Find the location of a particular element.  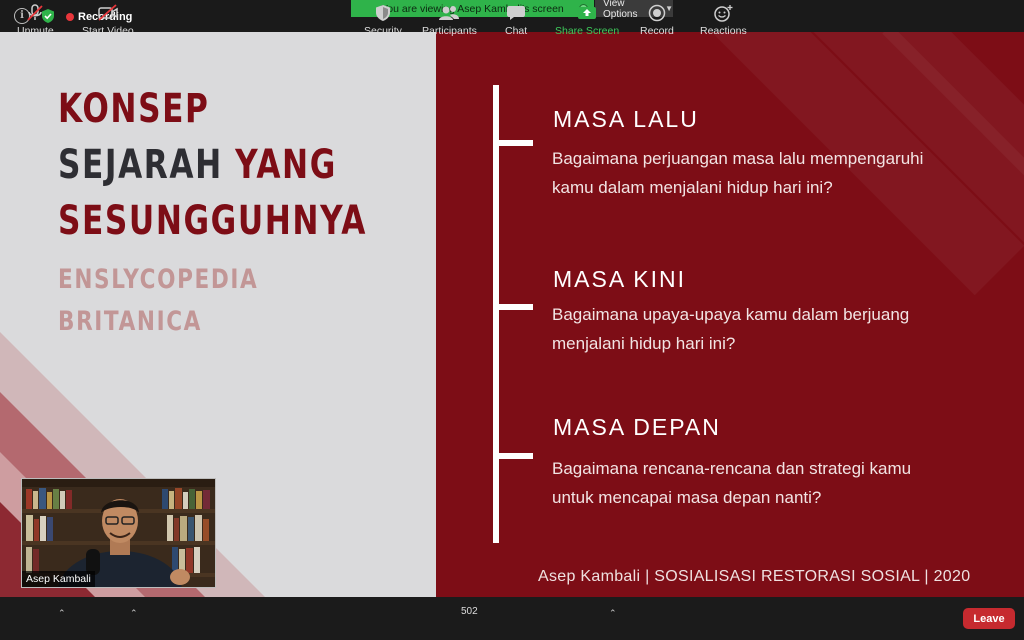

reactions-button: Reactions is located at coordinates (723, 22).